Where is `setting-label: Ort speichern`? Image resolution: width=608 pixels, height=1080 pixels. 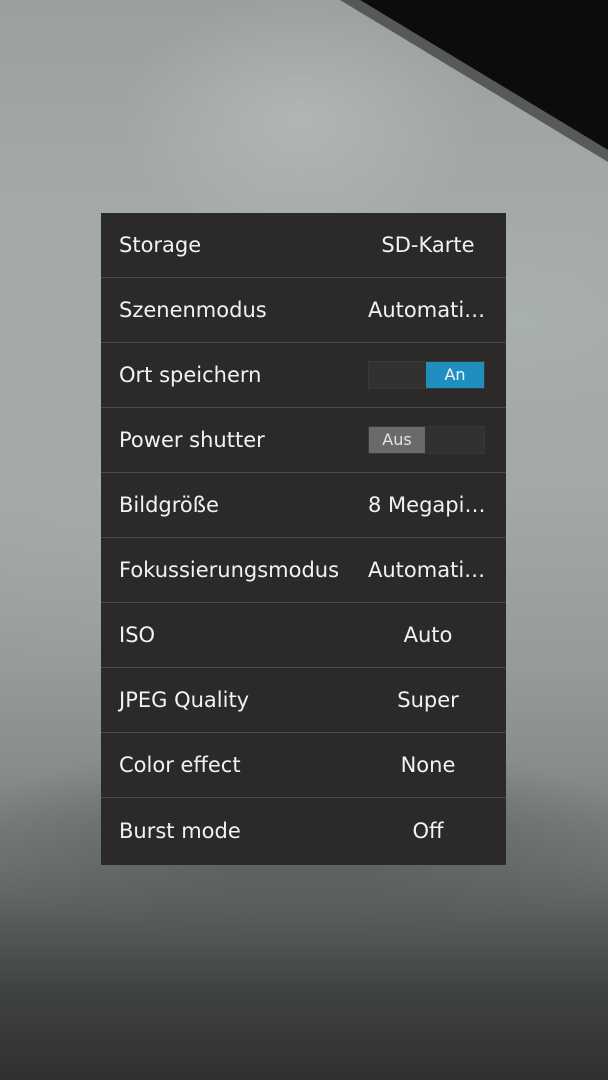 setting-label: Ort speichern is located at coordinates (190, 375).